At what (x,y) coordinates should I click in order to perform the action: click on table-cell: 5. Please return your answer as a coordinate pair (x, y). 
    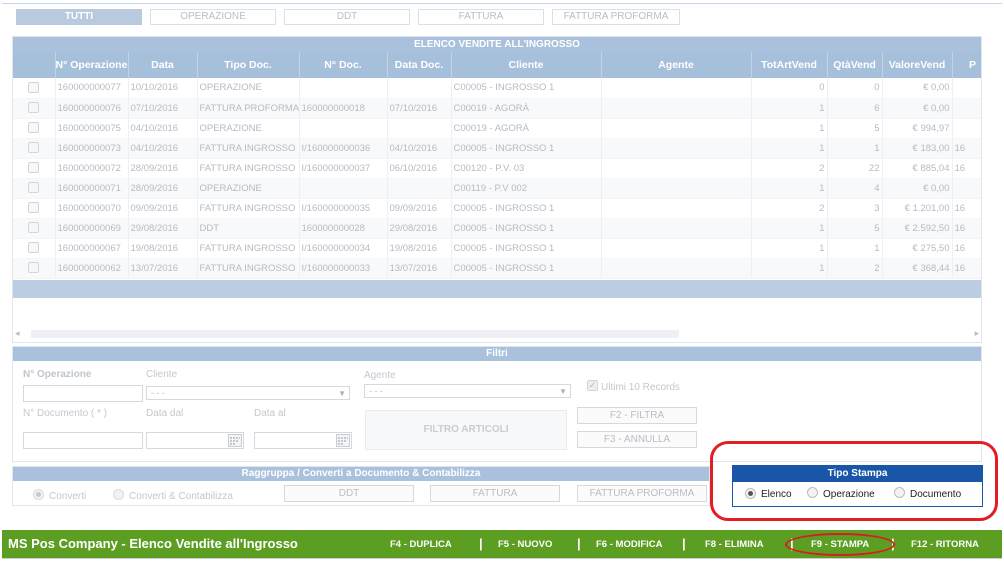
    Looking at the image, I should click on (855, 228).